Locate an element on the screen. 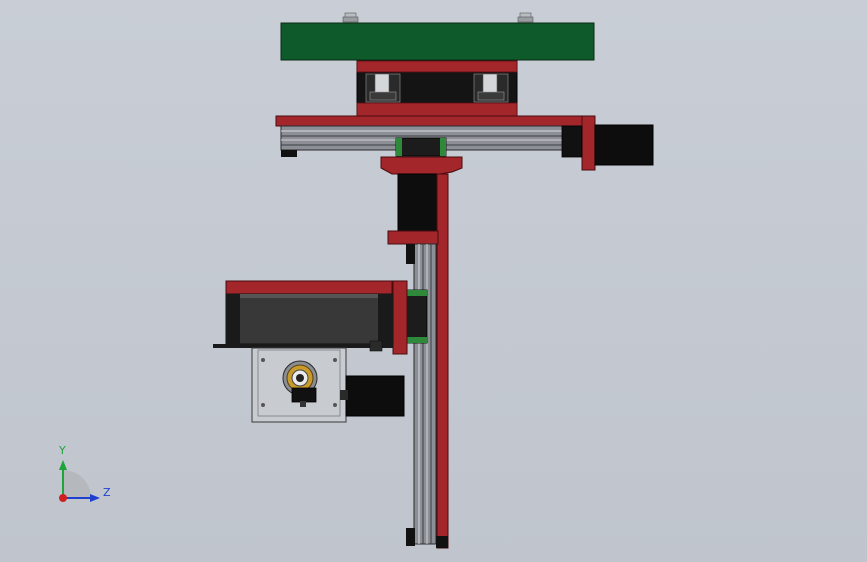  gripper-base-plate is located at coordinates (303, 346).